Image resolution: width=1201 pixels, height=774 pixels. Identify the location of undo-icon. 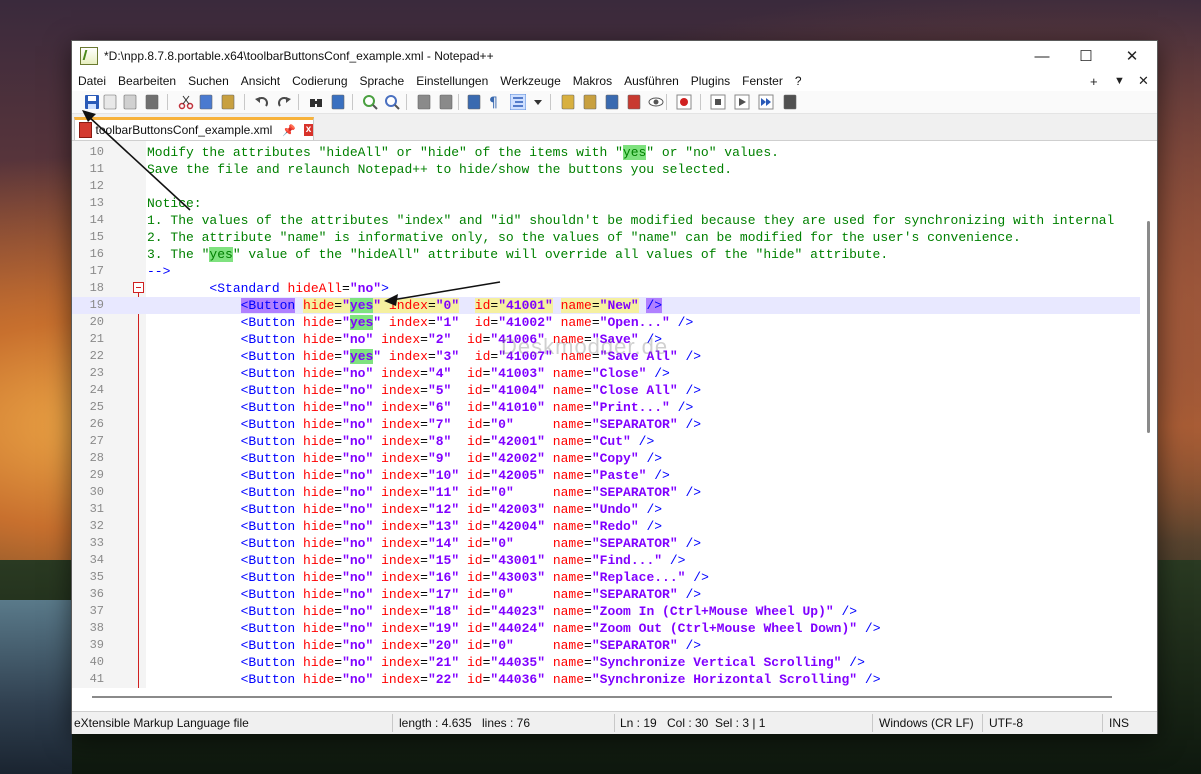
(262, 102).